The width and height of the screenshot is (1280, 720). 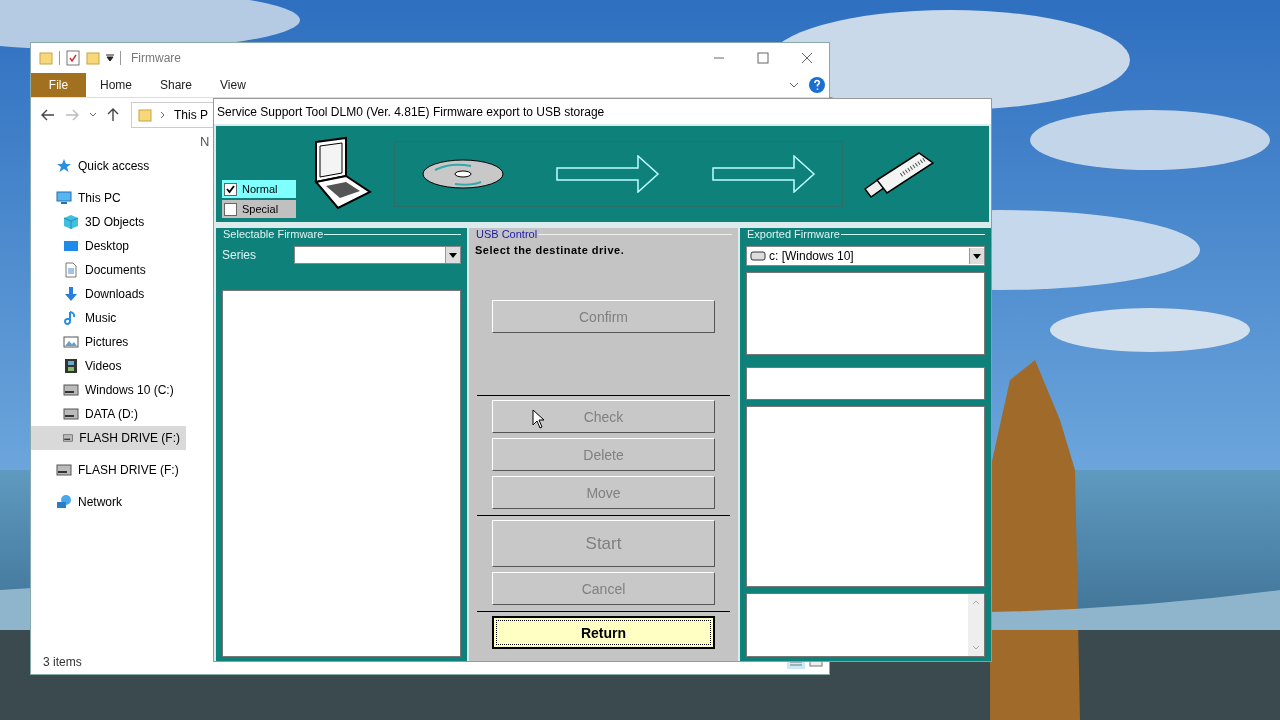 I want to click on ribbon-tab: Home, so click(x=116, y=85).